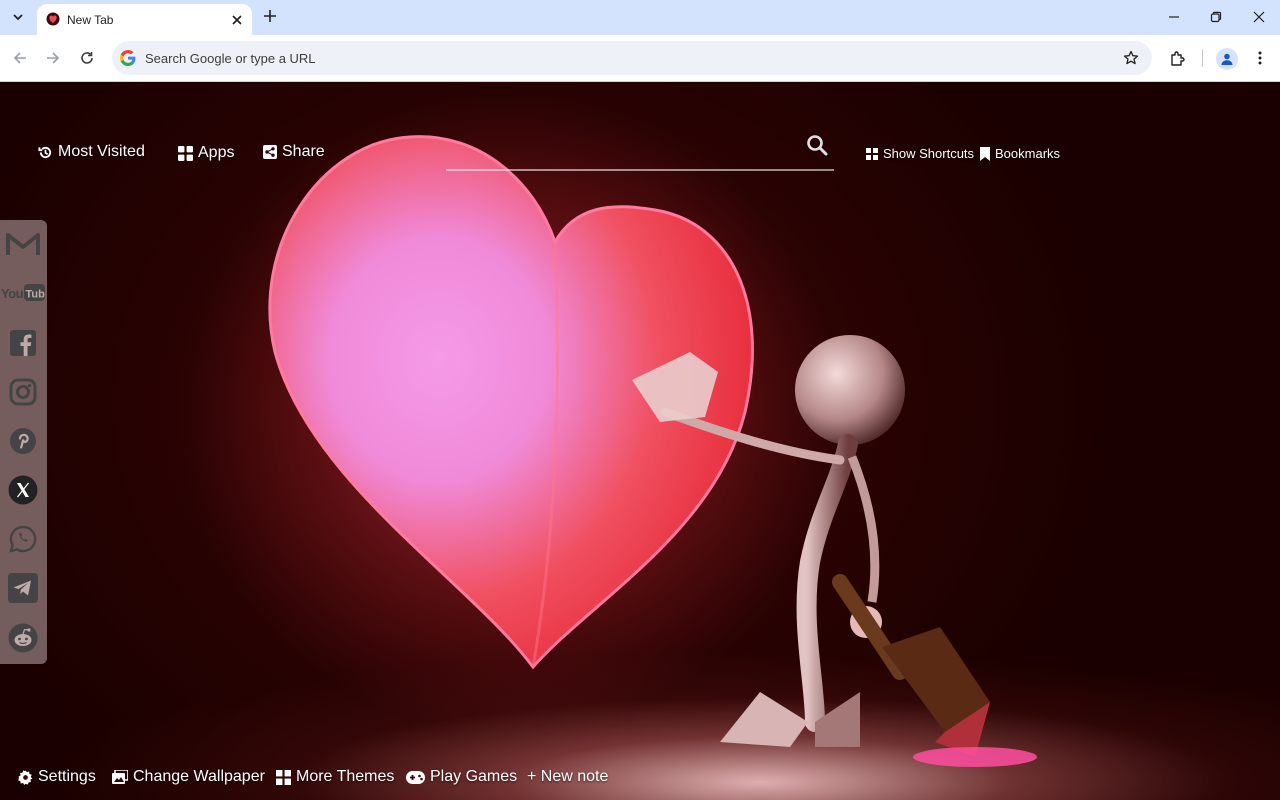 Image resolution: width=1280 pixels, height=800 pixels. Describe the element at coordinates (199, 776) in the screenshot. I see `change-wallpaper-label: Change Wallpaper` at that location.